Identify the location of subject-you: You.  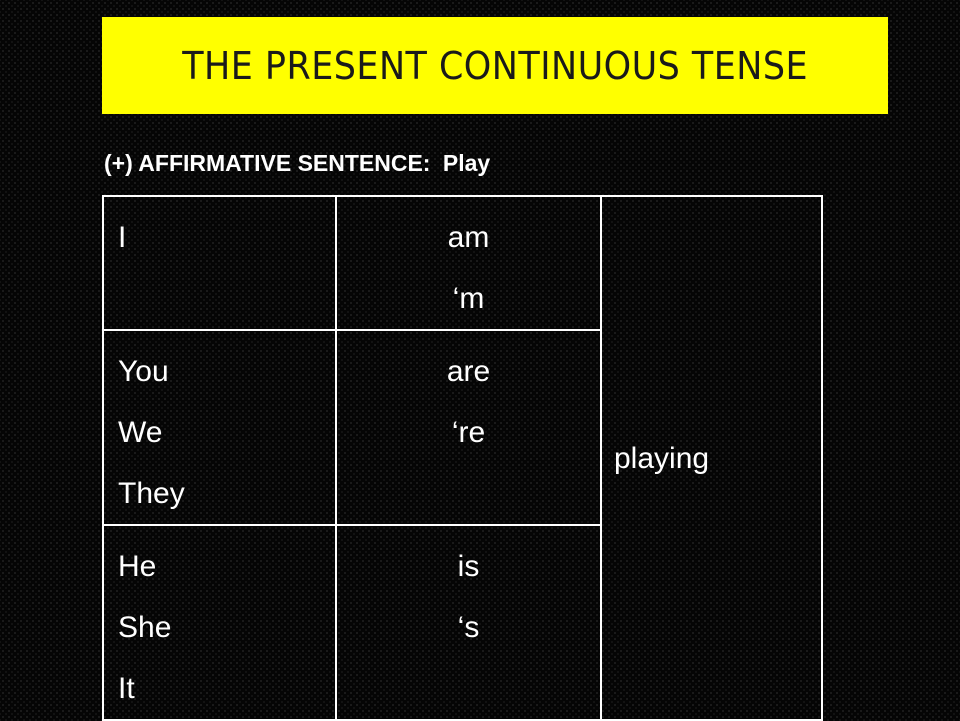
(143, 371).